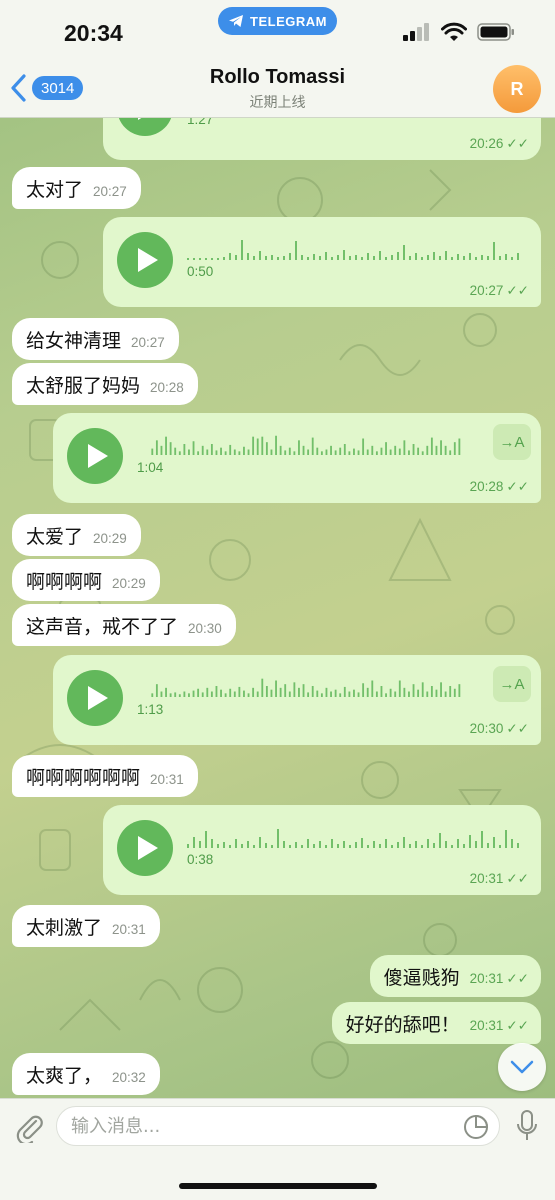 The image size is (555, 1200). I want to click on voice-message: 1:04 →A 20:28 ✓✓, so click(297, 458).